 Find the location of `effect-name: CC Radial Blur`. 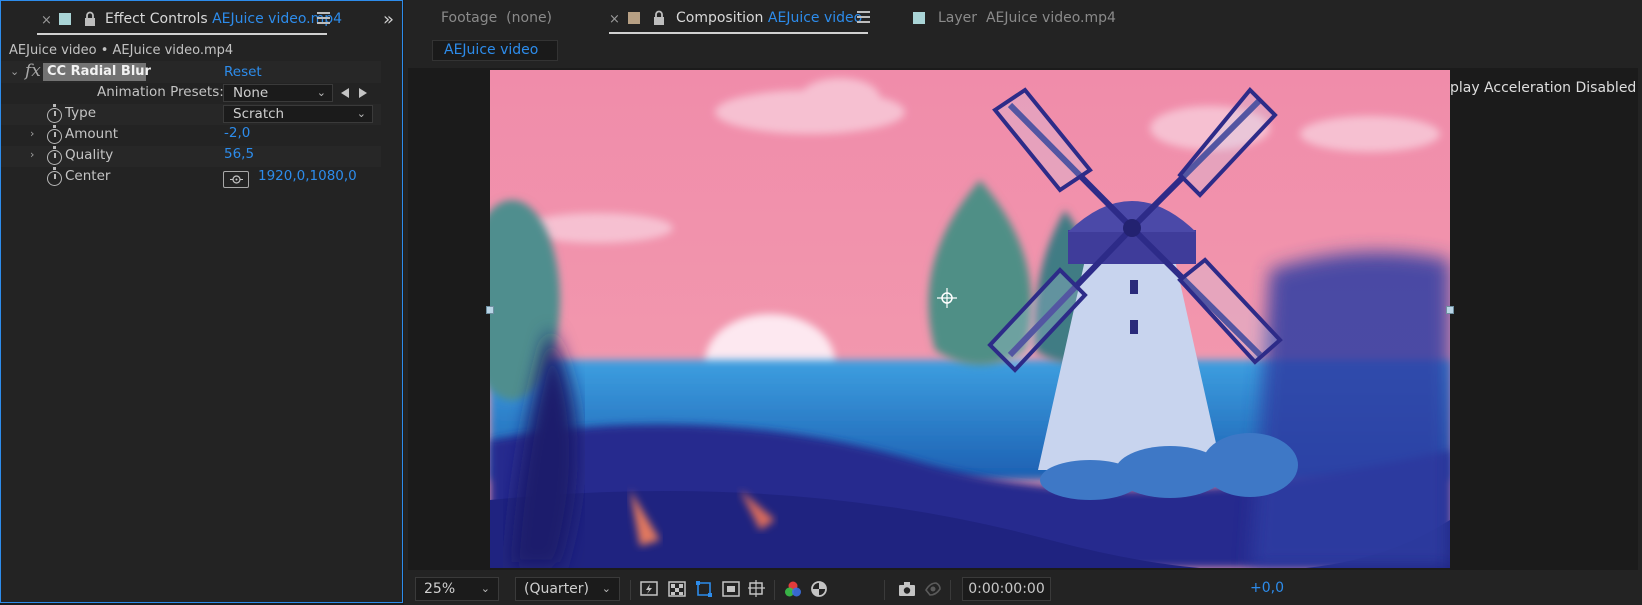

effect-name: CC Radial Blur is located at coordinates (97, 72).